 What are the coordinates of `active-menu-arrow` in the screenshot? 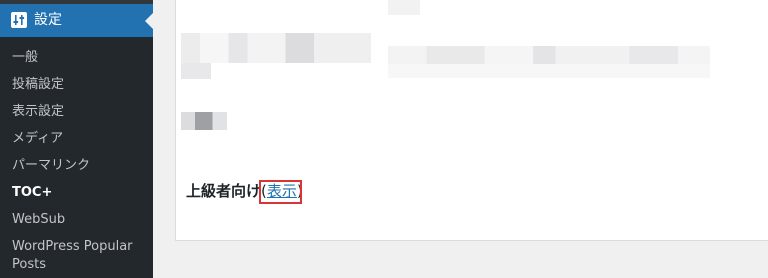 It's located at (149, 21).